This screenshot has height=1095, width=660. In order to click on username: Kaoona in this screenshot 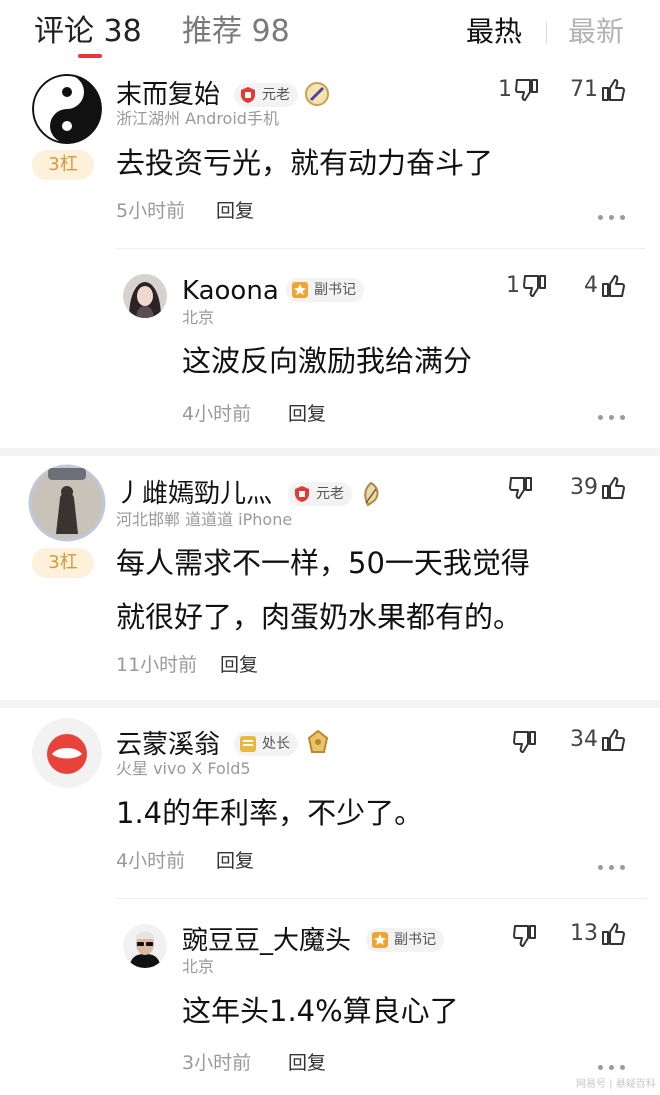, I will do `click(230, 291)`.